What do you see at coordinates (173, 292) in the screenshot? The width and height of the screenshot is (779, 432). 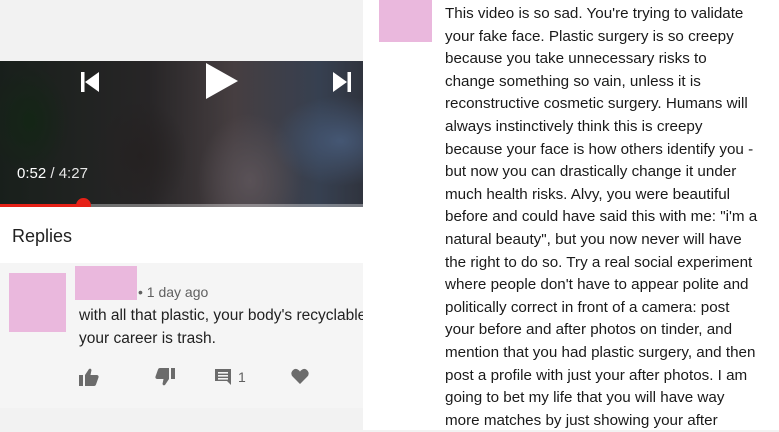 I see `comment-timestamp: • 1 day ago` at bounding box center [173, 292].